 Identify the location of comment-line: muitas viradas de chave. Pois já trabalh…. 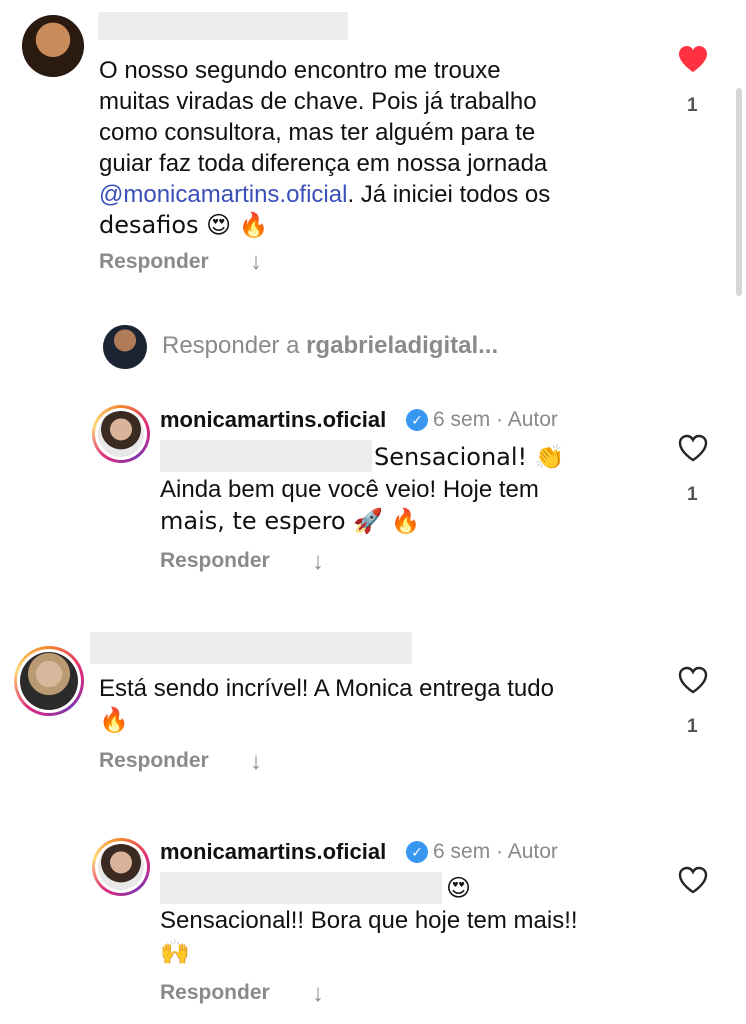
(318, 101).